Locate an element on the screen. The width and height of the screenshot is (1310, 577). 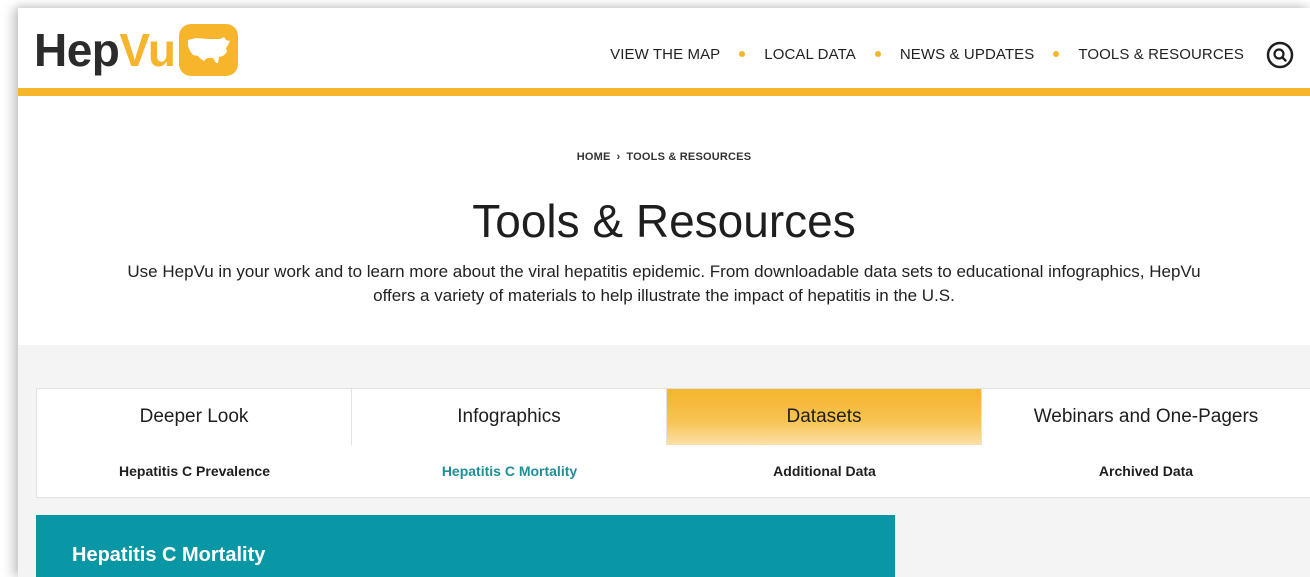
nav-local-data: LOCAL DATA is located at coordinates (810, 54).